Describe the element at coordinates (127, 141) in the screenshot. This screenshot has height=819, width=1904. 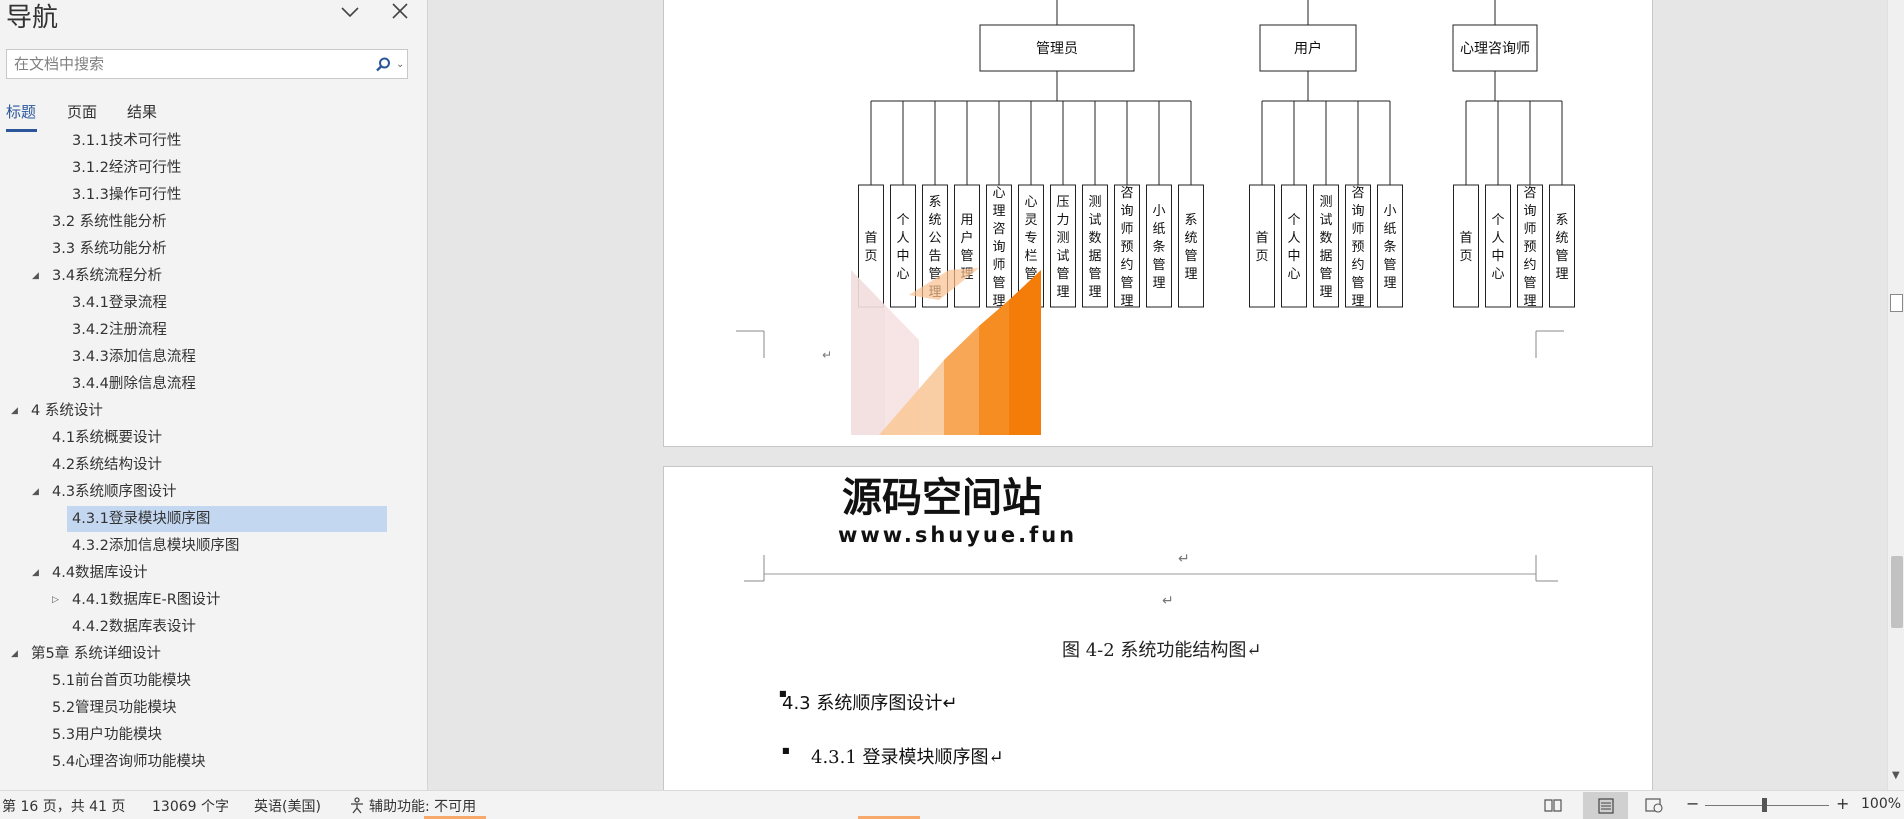
I see `outline-item-label: 3.1.1技术可行性` at that location.